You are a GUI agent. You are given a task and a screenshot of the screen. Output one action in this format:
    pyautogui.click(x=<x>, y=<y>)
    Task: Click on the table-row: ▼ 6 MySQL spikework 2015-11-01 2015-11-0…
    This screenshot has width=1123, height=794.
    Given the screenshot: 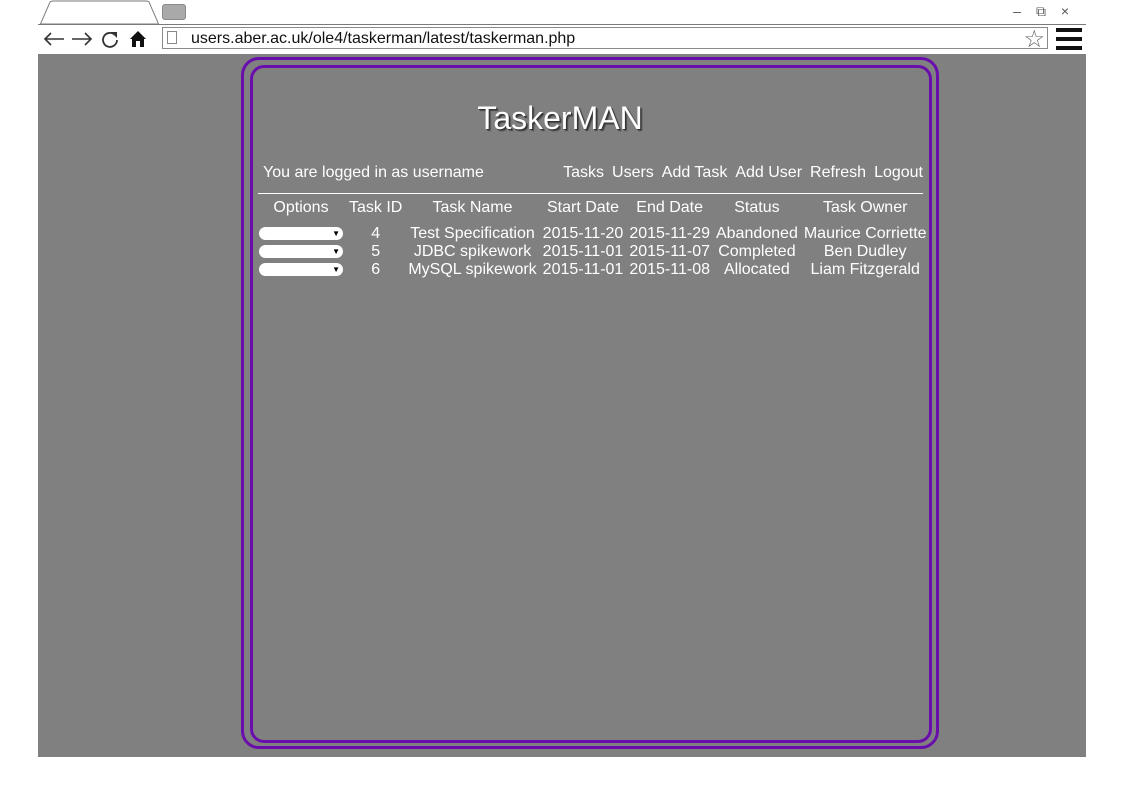 What is the action you would take?
    pyautogui.click(x=593, y=270)
    